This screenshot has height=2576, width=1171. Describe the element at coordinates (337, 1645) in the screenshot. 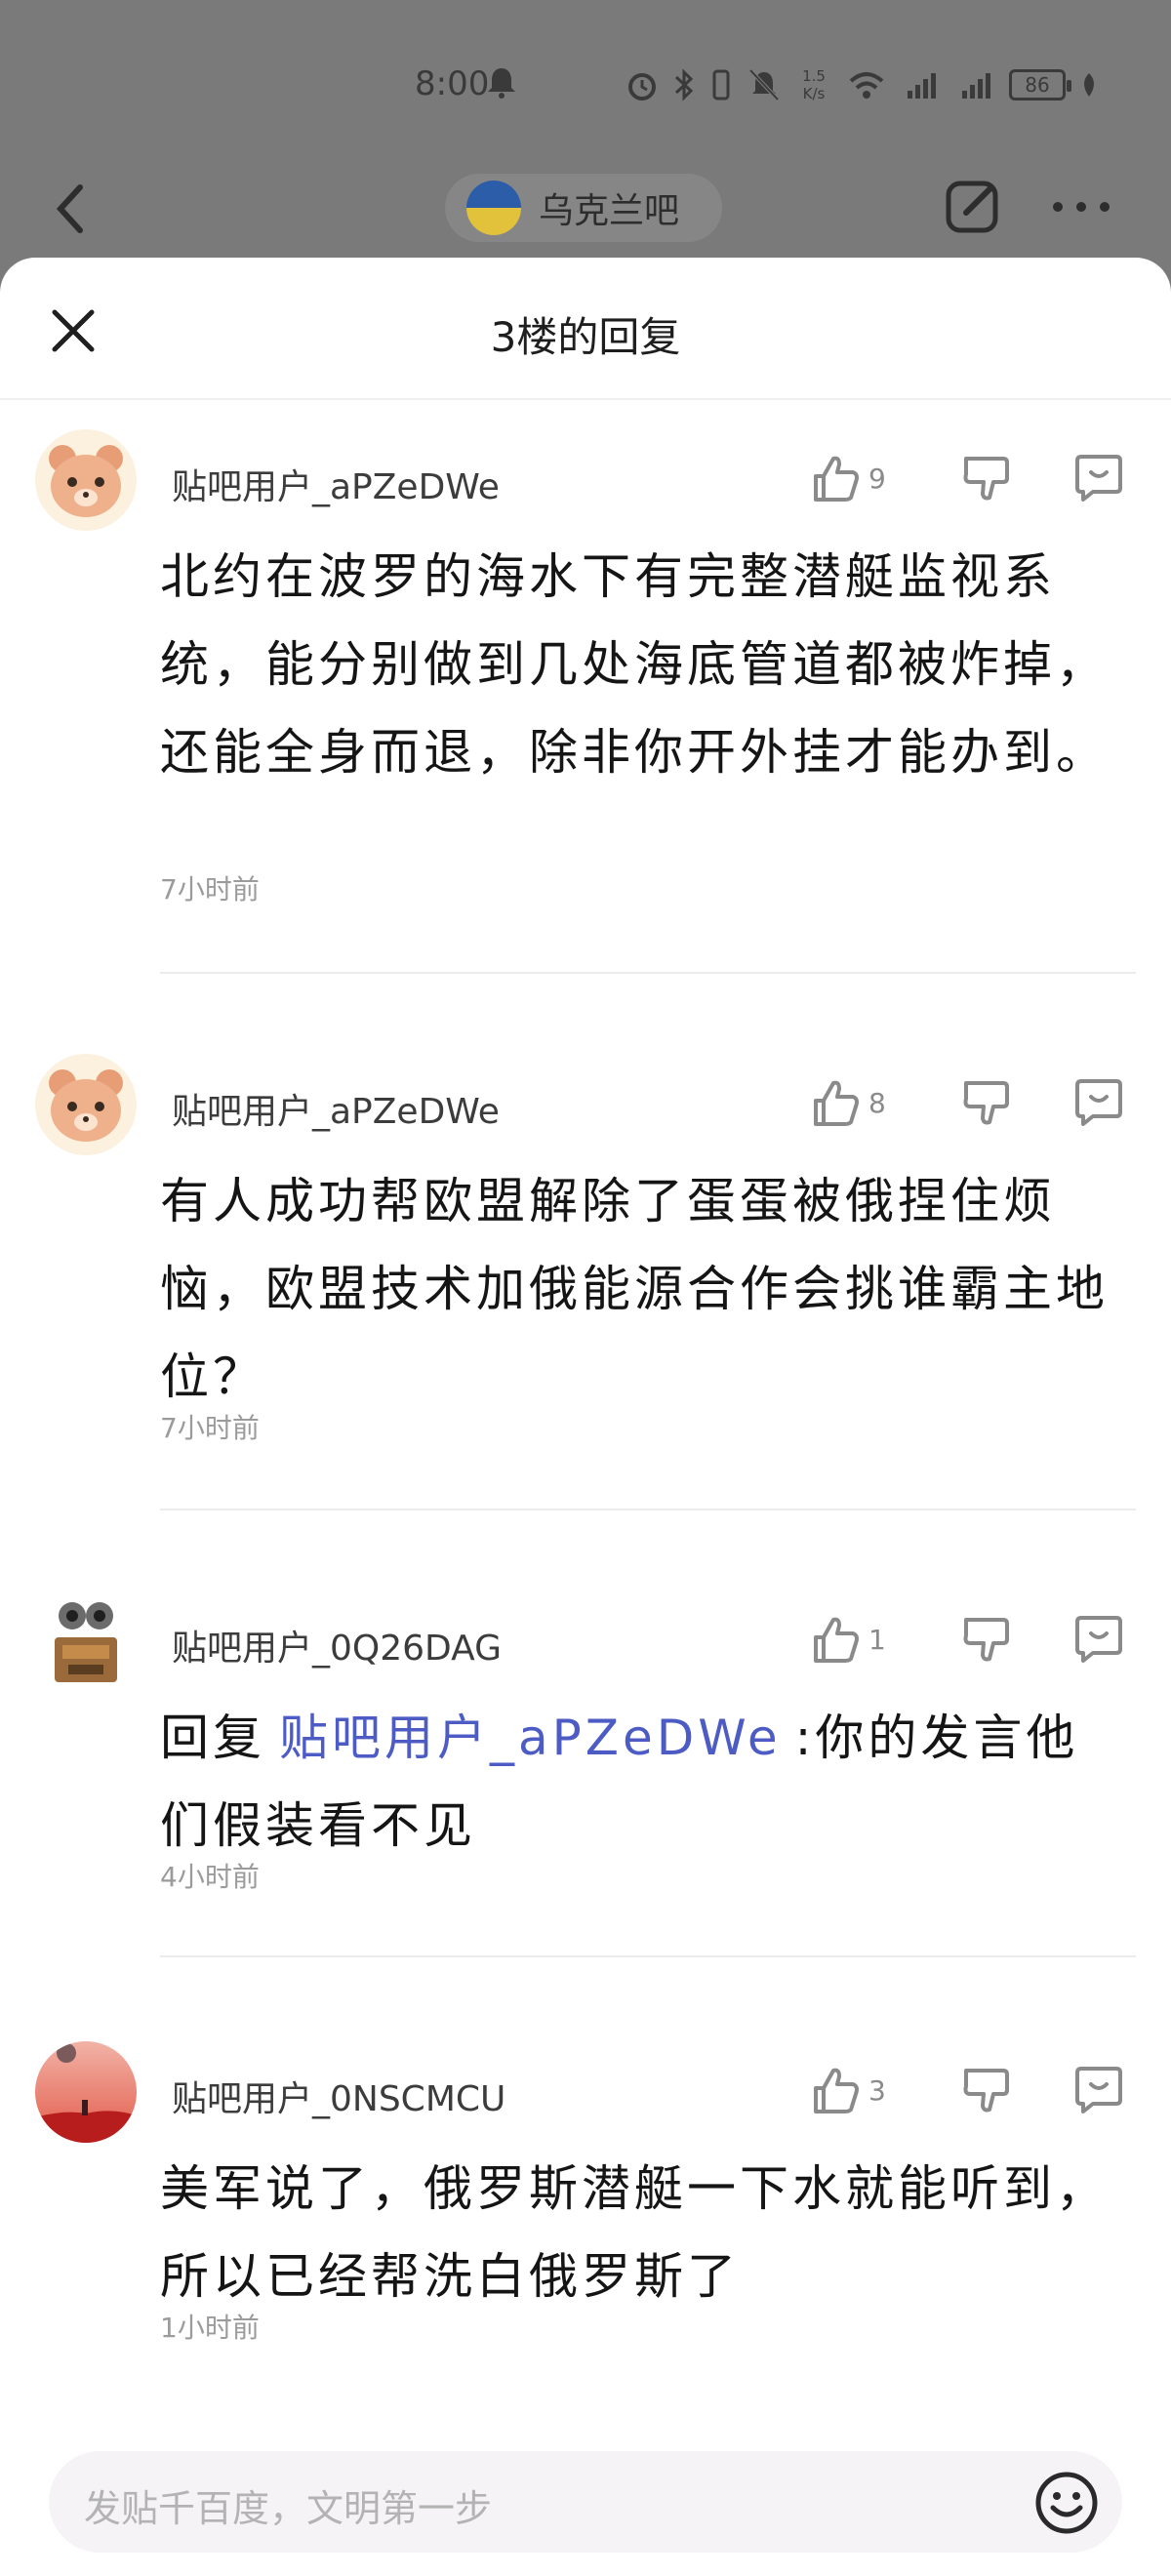

I see `username: 贴吧用户_0Q26DAG` at that location.